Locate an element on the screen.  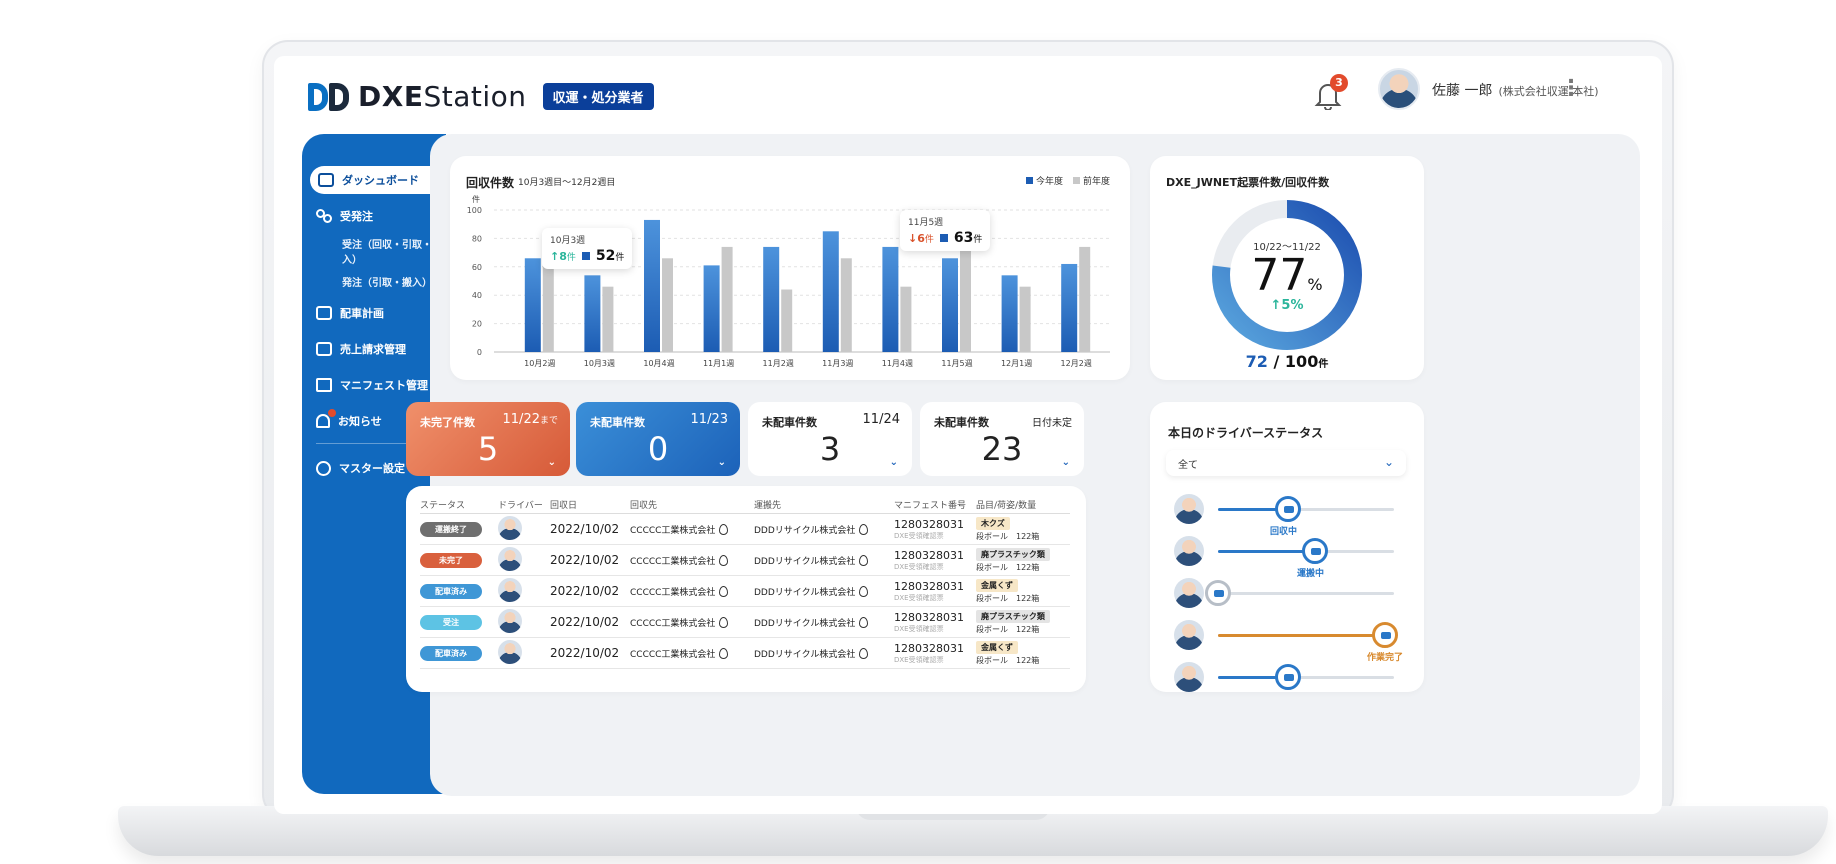
driver-filter-select: 全て ⌄ is located at coordinates (1286, 463).